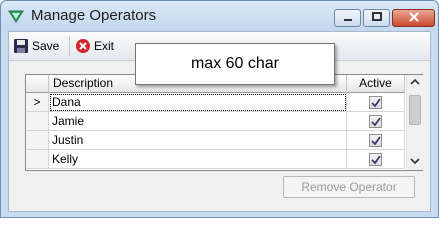  I want to click on close-button, so click(413, 18).